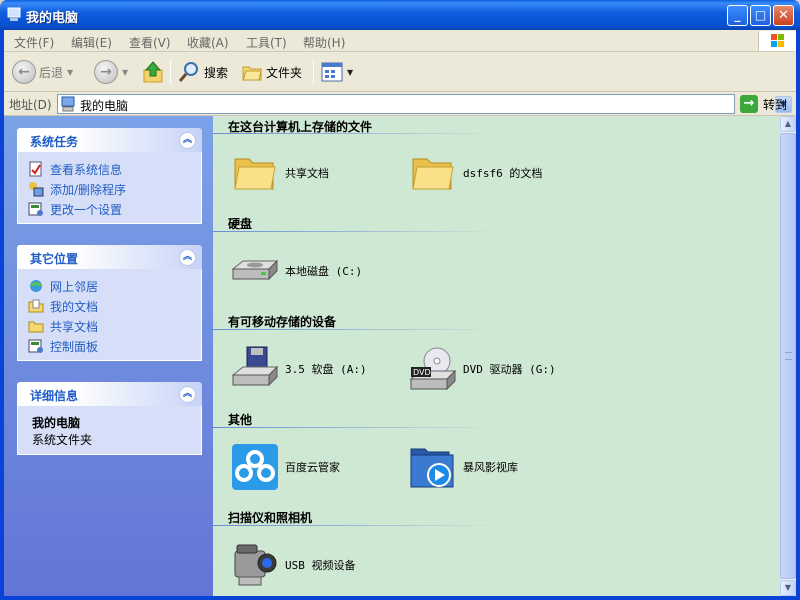 Image resolution: width=800 pixels, height=600 pixels. Describe the element at coordinates (270, 518) in the screenshot. I see `group-header-scanners: 扫描仪和照相机` at that location.